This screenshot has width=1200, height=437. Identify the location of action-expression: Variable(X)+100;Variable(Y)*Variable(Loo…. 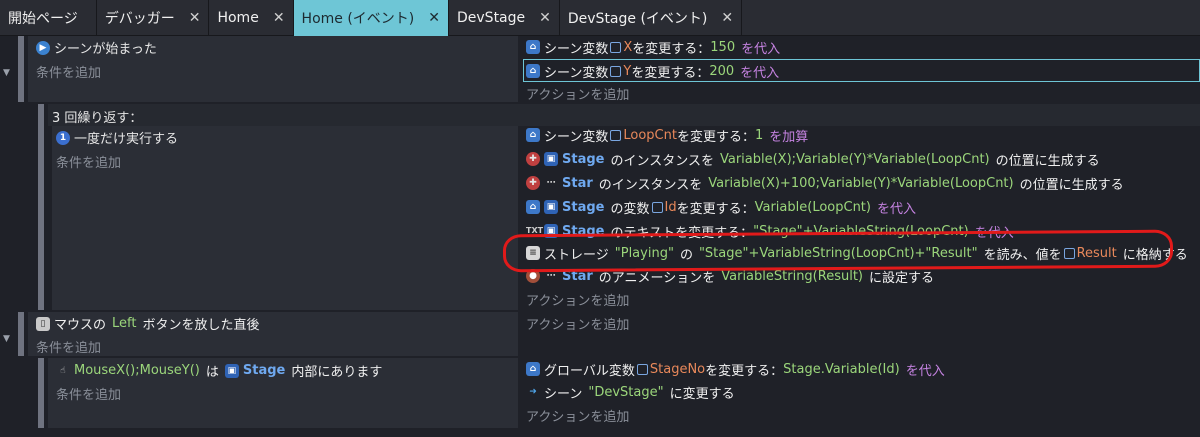
(861, 183).